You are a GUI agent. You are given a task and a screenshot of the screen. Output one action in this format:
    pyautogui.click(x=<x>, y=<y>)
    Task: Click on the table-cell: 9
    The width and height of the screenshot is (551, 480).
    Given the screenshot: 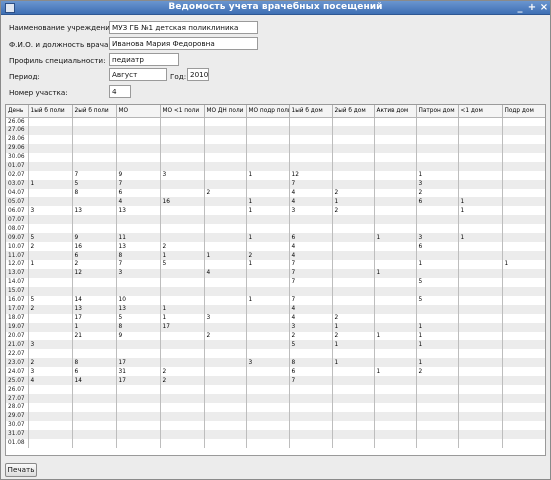 What is the action you would take?
    pyautogui.click(x=138, y=336)
    